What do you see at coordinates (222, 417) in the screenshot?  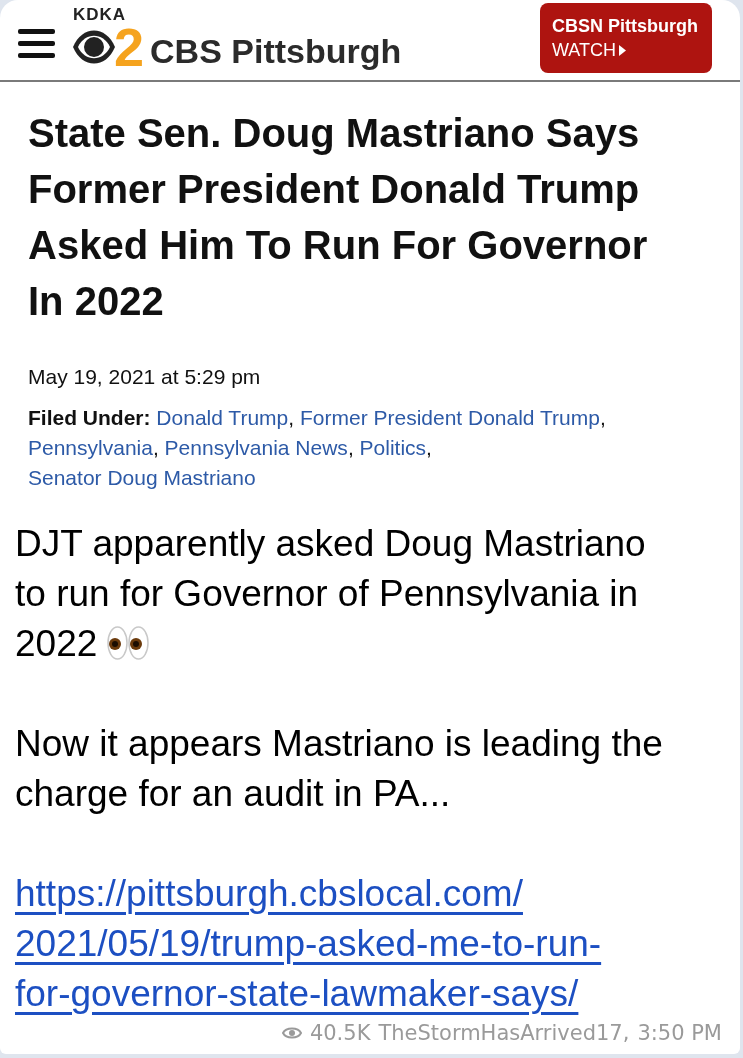 I see `tag-link: Donald Trump` at bounding box center [222, 417].